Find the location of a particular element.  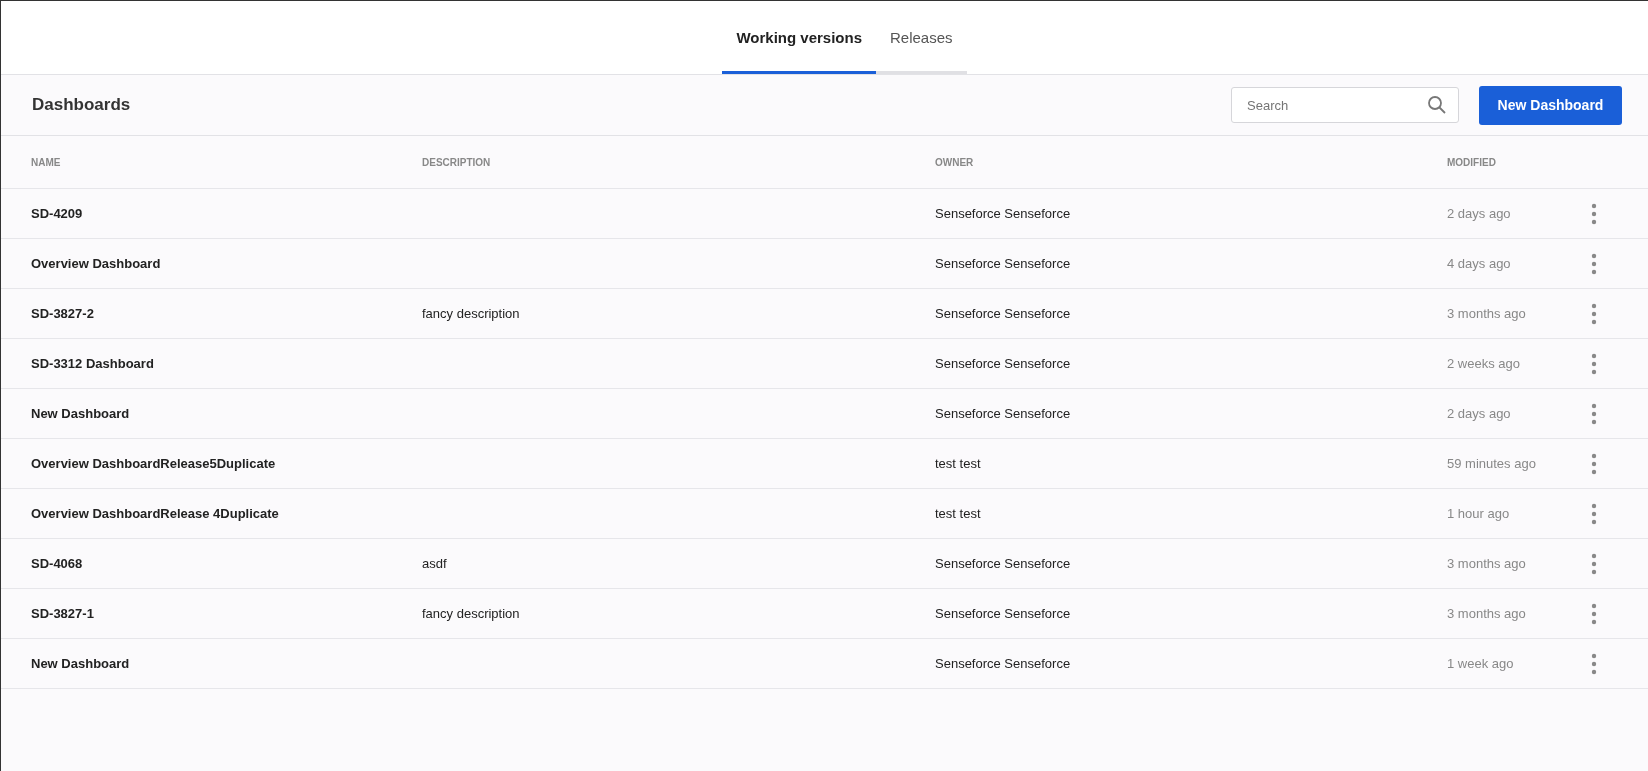

column-header: MODIFIED is located at coordinates (1471, 162).